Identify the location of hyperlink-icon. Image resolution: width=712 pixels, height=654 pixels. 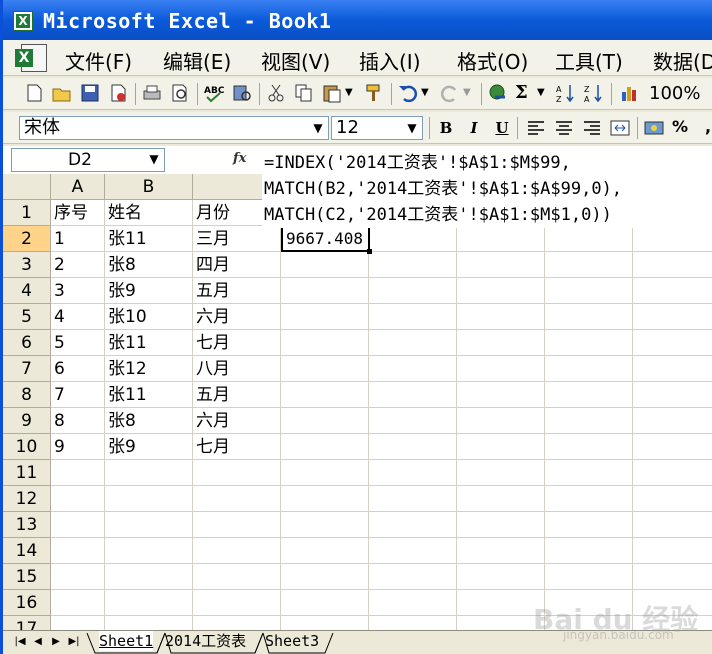
(498, 93).